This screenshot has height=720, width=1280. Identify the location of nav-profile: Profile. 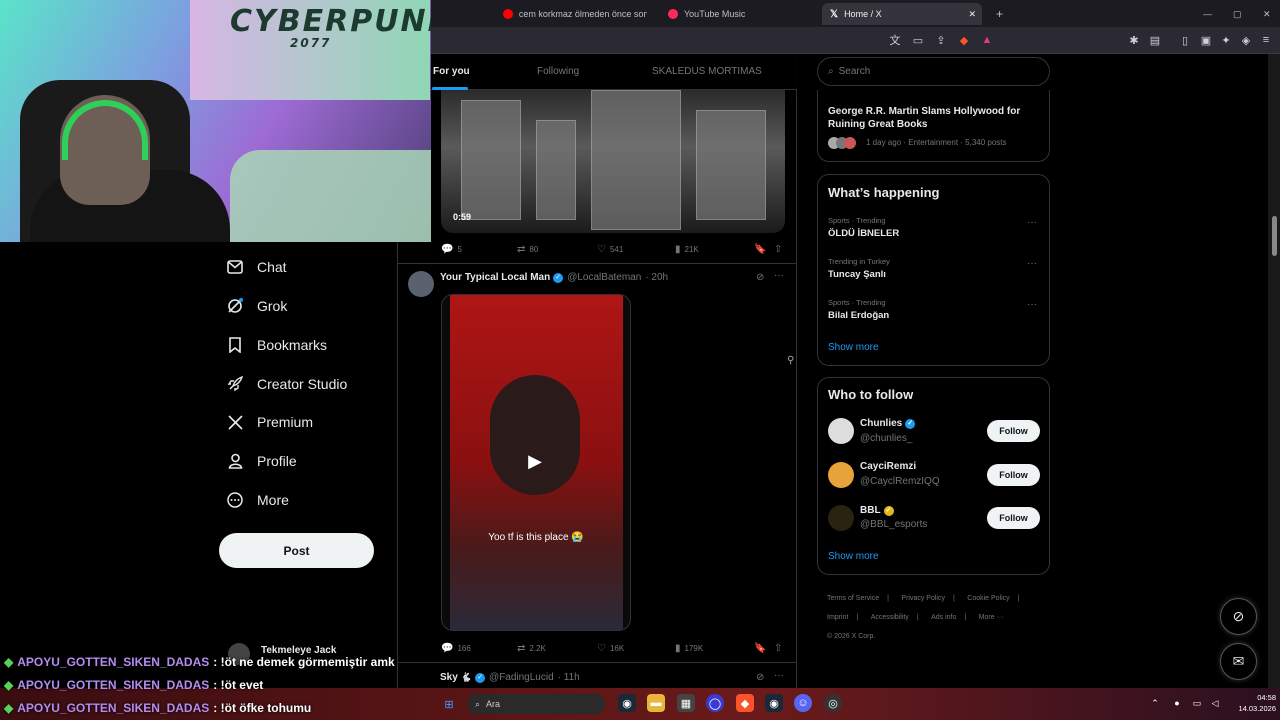
(261, 461).